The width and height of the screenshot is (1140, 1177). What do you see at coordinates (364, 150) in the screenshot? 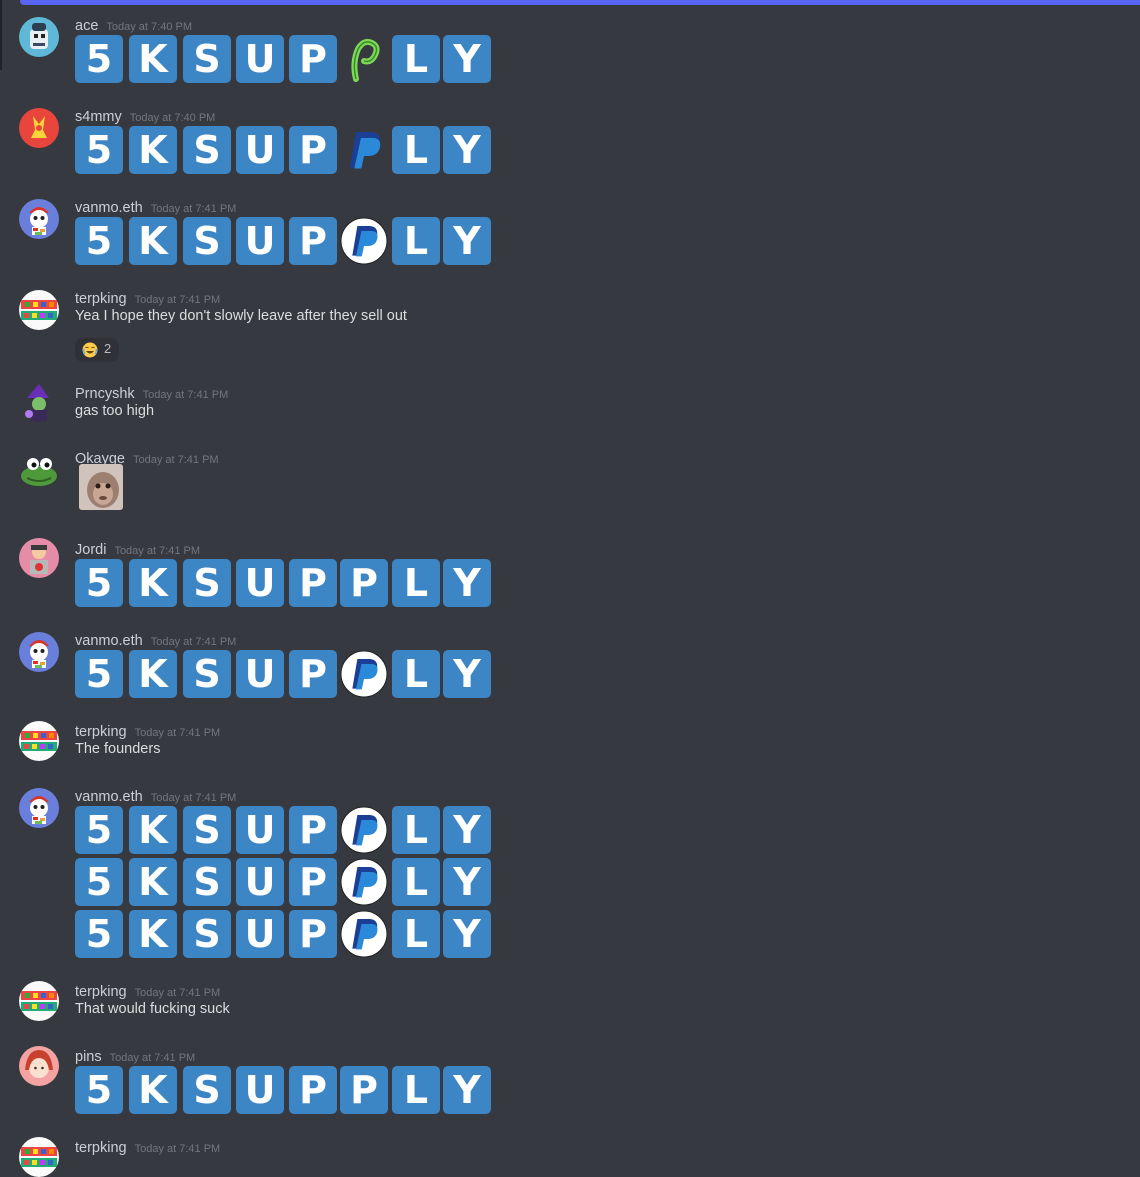
I see `paypal-emote` at bounding box center [364, 150].